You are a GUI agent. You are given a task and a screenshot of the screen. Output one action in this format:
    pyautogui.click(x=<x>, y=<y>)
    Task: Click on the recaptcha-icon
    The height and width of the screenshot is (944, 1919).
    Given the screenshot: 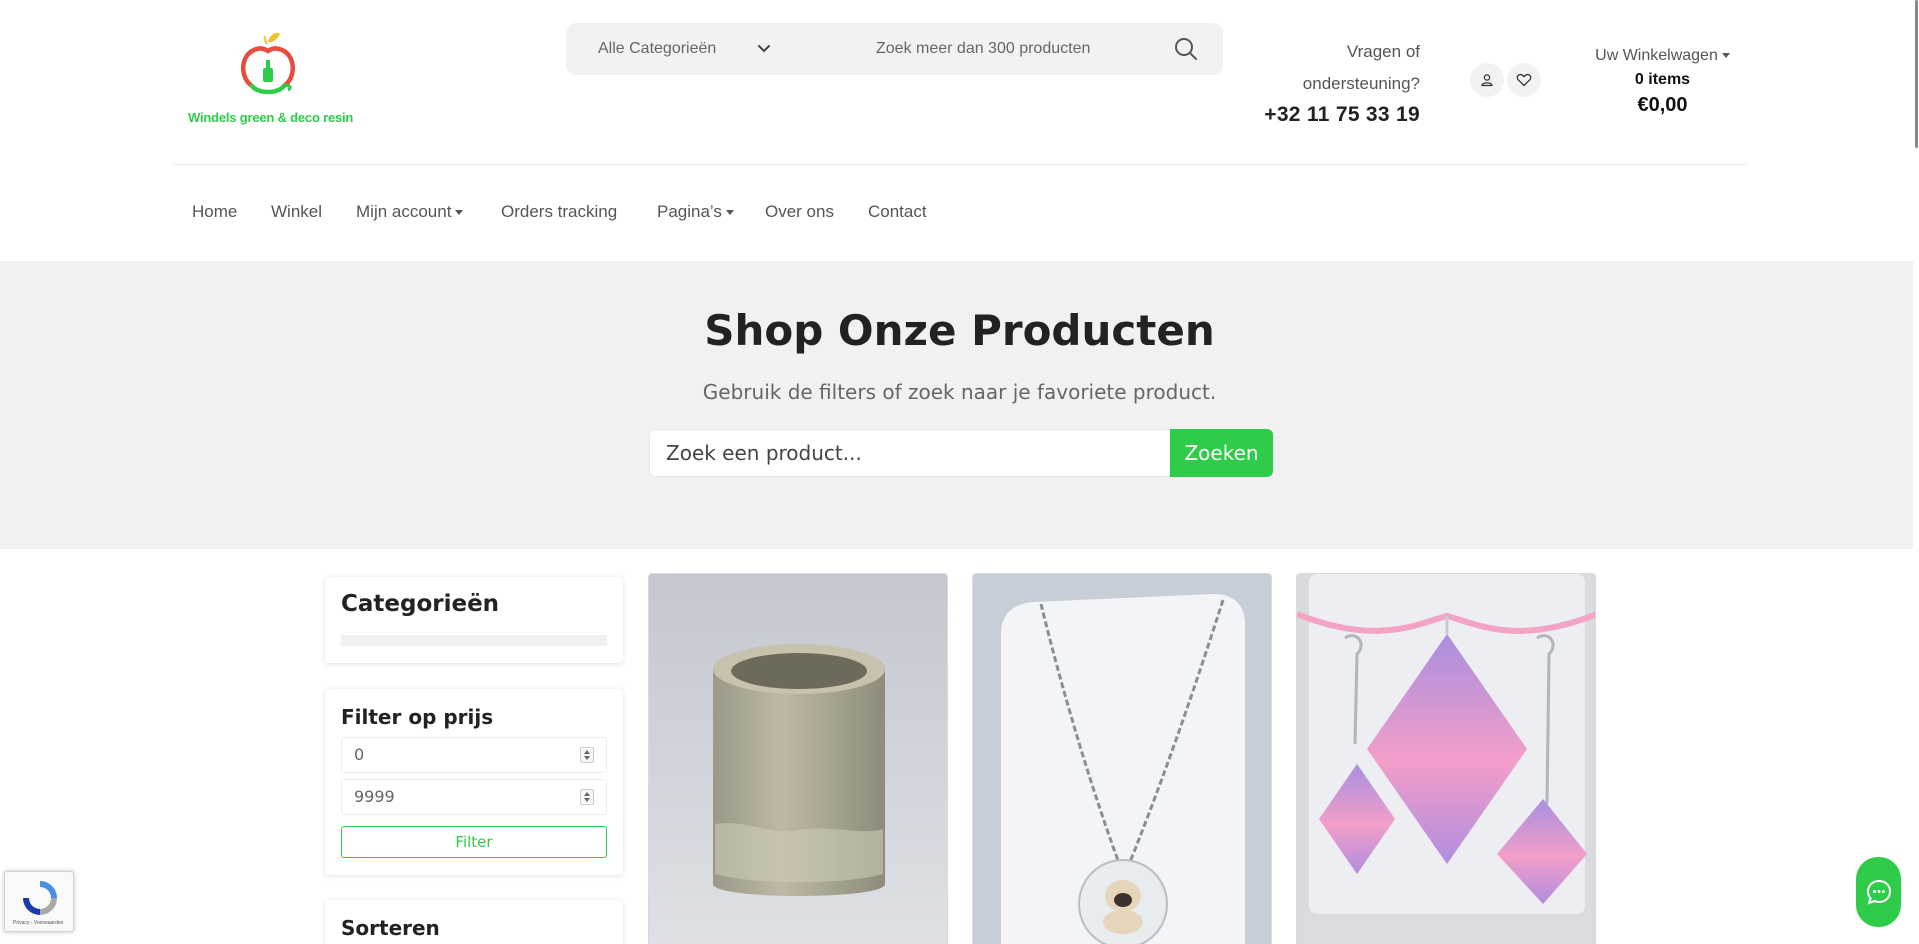 What is the action you would take?
    pyautogui.click(x=40, y=898)
    